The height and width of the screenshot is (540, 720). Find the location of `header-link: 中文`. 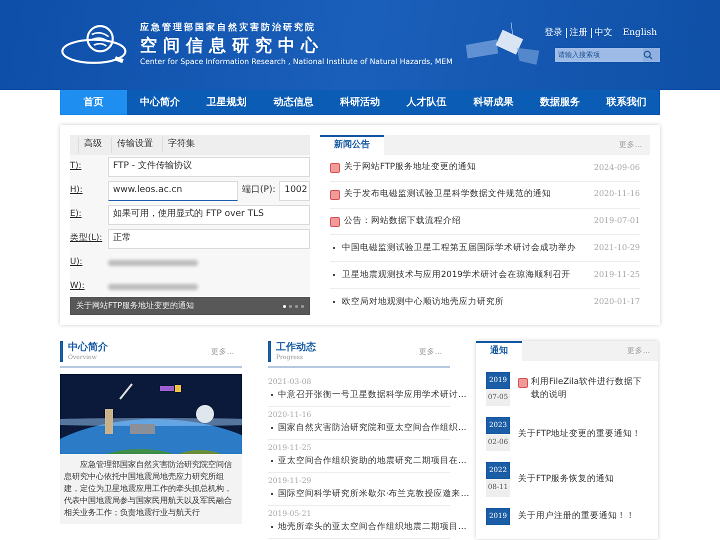

header-link: 中文 is located at coordinates (603, 33).